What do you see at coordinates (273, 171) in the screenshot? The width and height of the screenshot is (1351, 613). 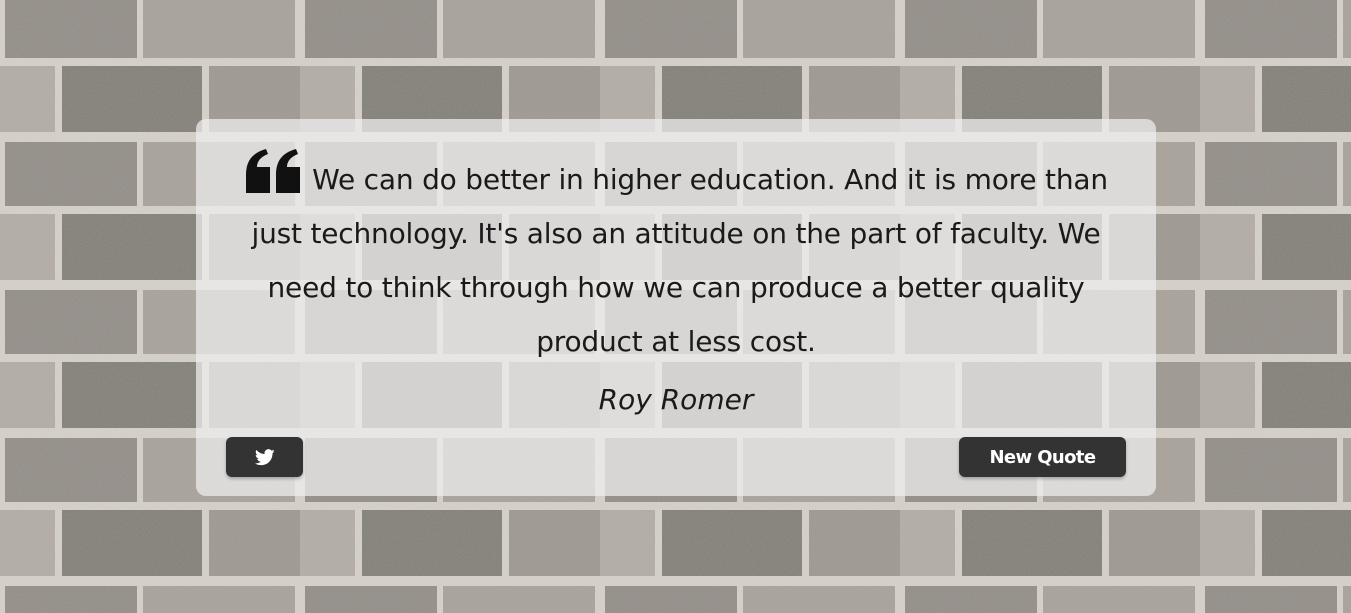 I see `quote-left-icon` at bounding box center [273, 171].